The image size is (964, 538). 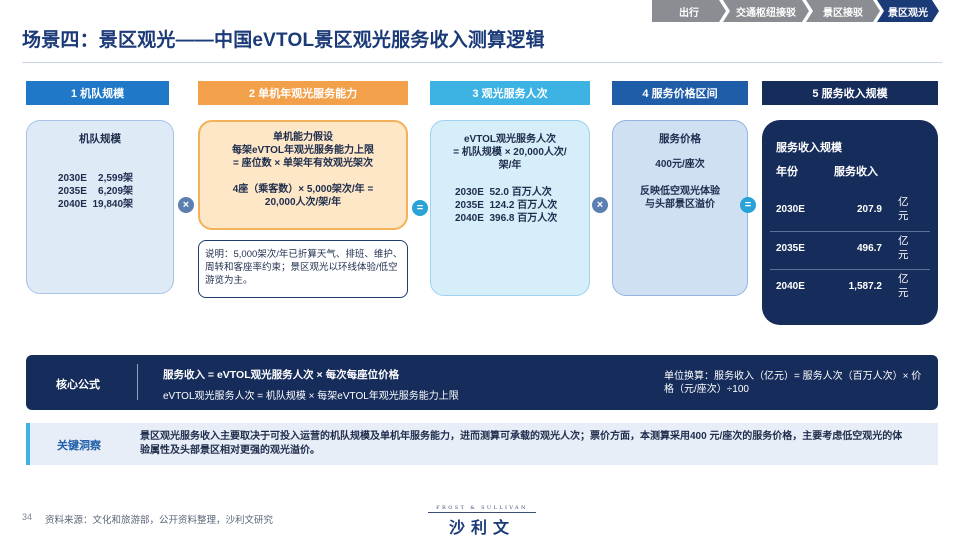 What do you see at coordinates (79, 446) in the screenshot?
I see `key-insight-label: 关键洞察` at bounding box center [79, 446].